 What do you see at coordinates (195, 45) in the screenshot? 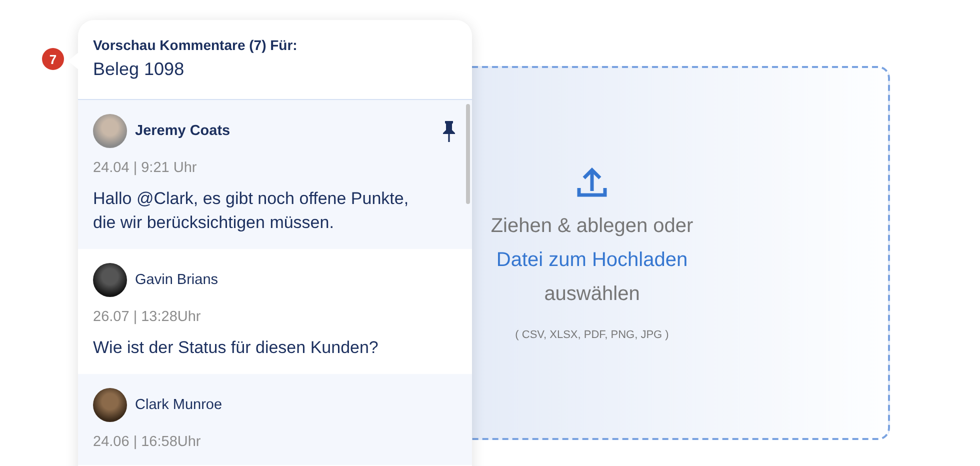
I see `popup-title: Vorschau Kommentare (7) Für:` at bounding box center [195, 45].